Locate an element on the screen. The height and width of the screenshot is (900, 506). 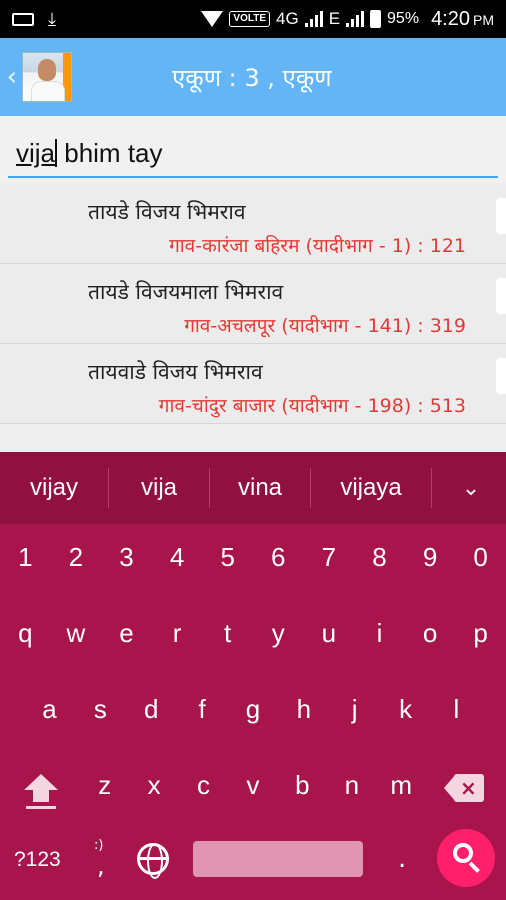
avatar is located at coordinates (47, 77).